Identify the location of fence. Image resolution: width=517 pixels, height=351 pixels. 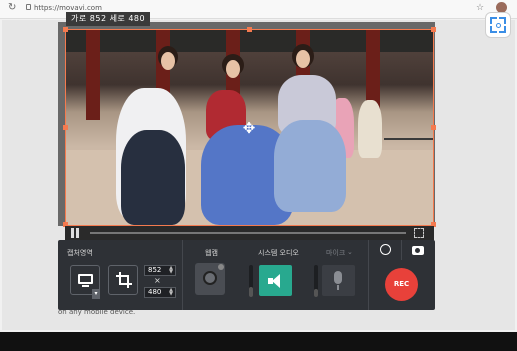
(408, 159).